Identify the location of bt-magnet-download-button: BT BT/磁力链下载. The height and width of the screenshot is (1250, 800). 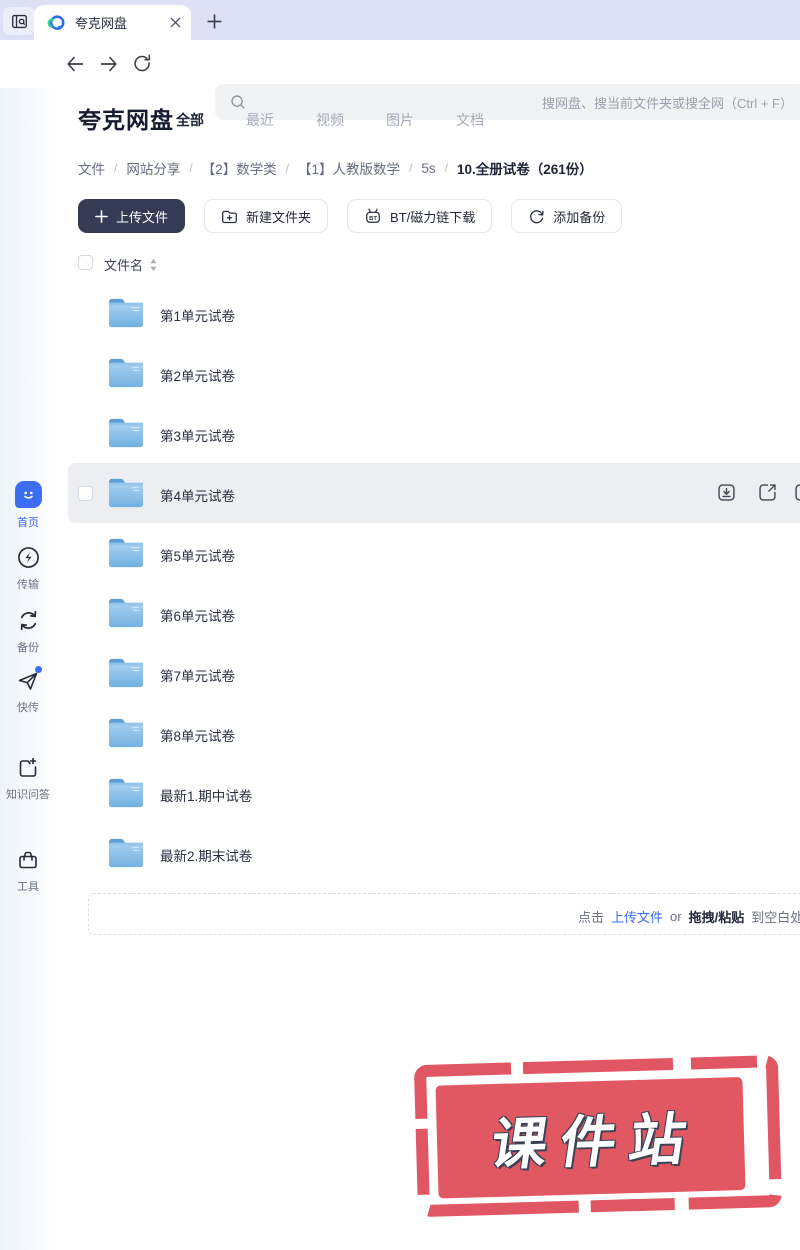
(420, 216).